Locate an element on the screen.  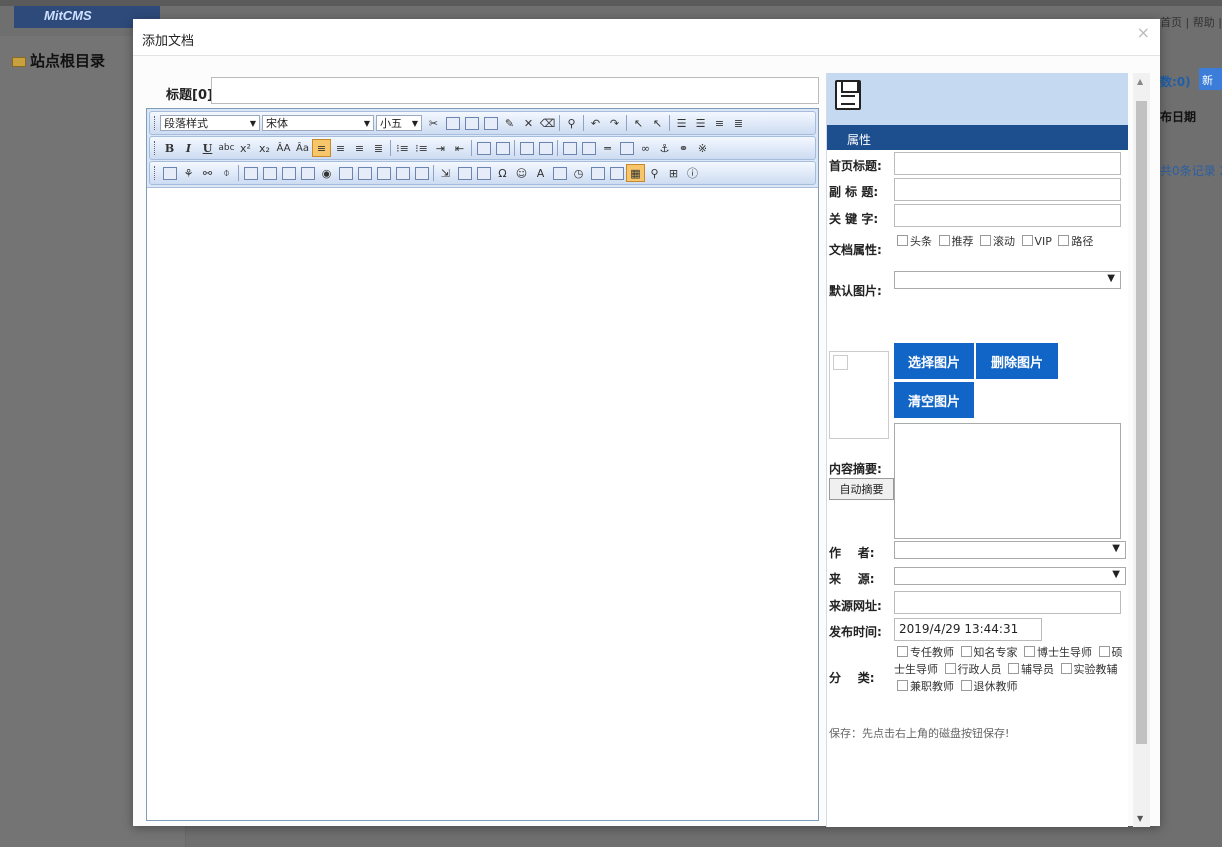
date-icon is located at coordinates (559, 173).